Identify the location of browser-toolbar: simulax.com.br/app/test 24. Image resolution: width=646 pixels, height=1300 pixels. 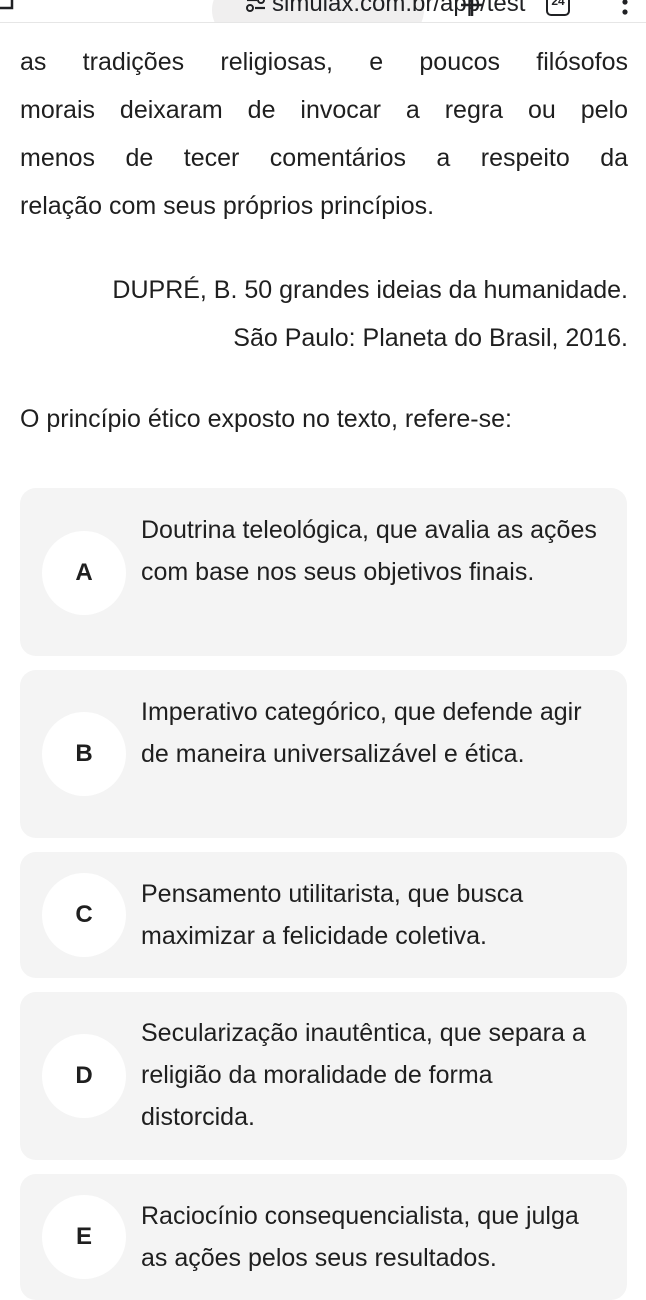
(323, 11).